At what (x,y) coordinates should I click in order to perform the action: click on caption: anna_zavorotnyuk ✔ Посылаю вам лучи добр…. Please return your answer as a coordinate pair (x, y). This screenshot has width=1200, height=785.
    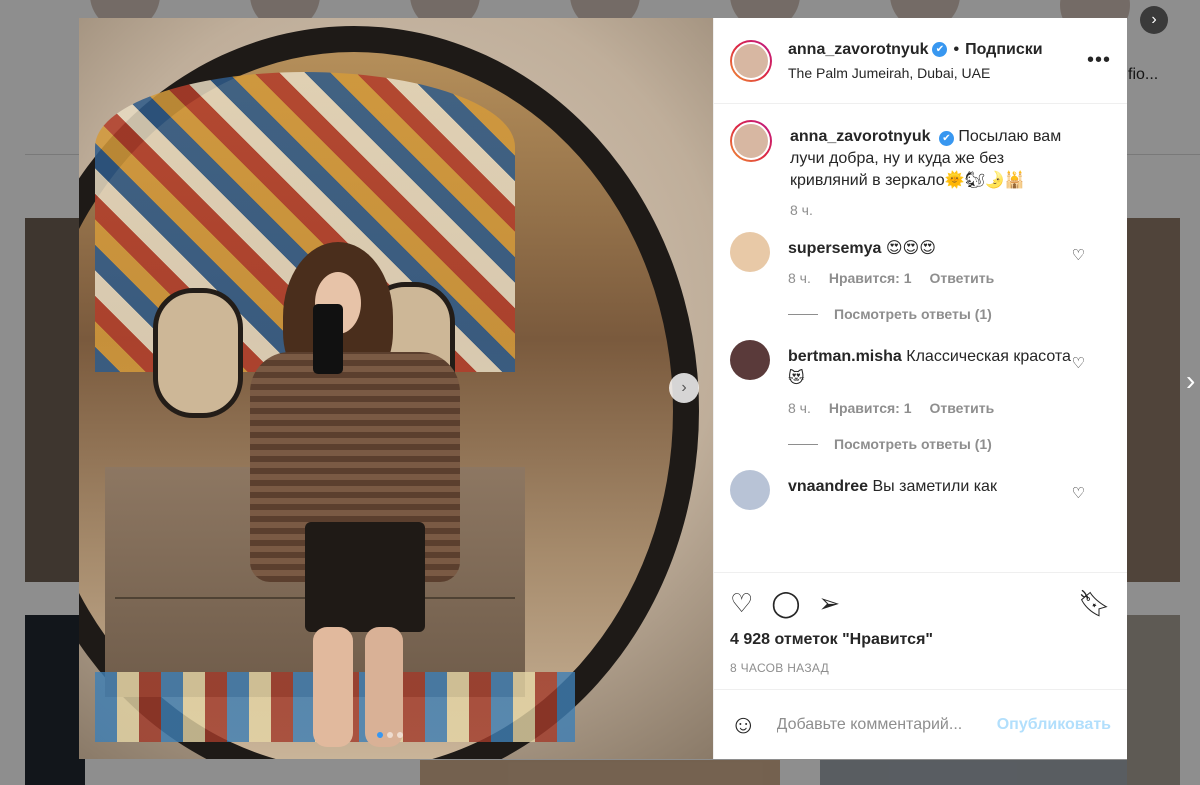
    Looking at the image, I should click on (920, 169).